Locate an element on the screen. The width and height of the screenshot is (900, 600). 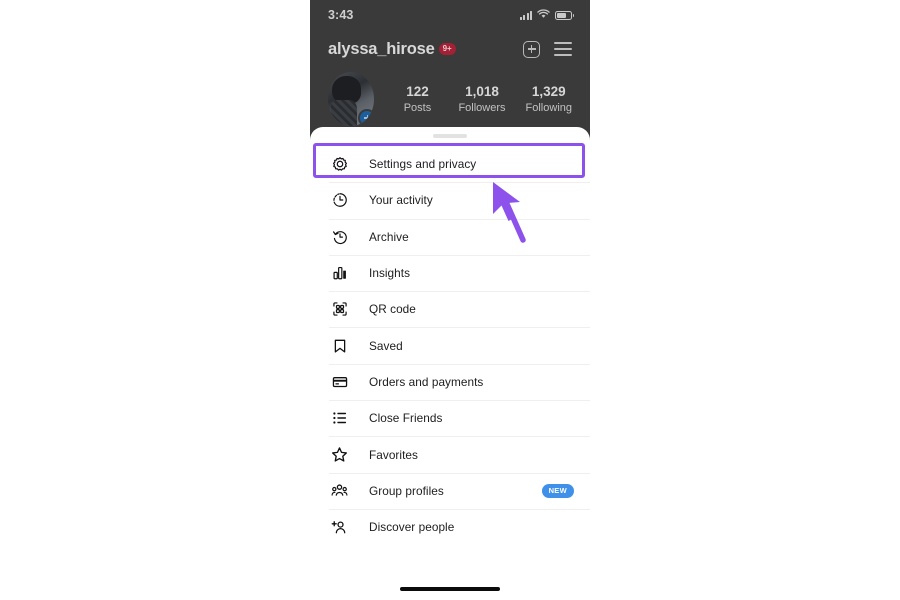
menu-item-label: Close Friends is located at coordinates (406, 418).